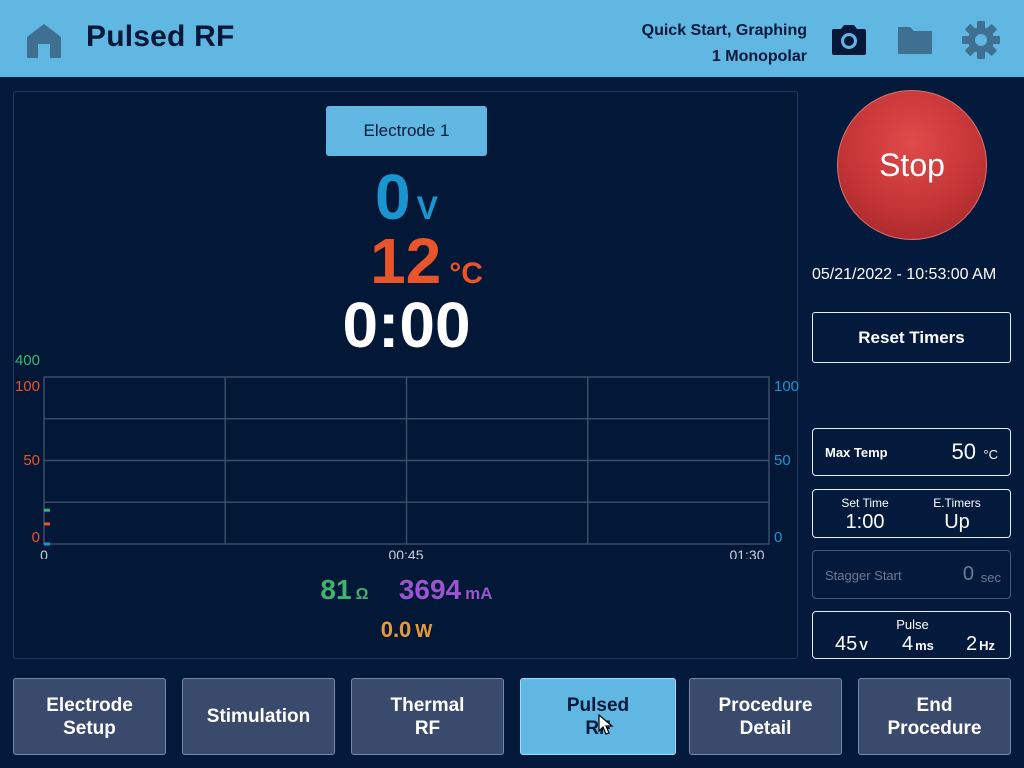 The image size is (1024, 768). I want to click on power-readout: 0.0 W, so click(406, 630).